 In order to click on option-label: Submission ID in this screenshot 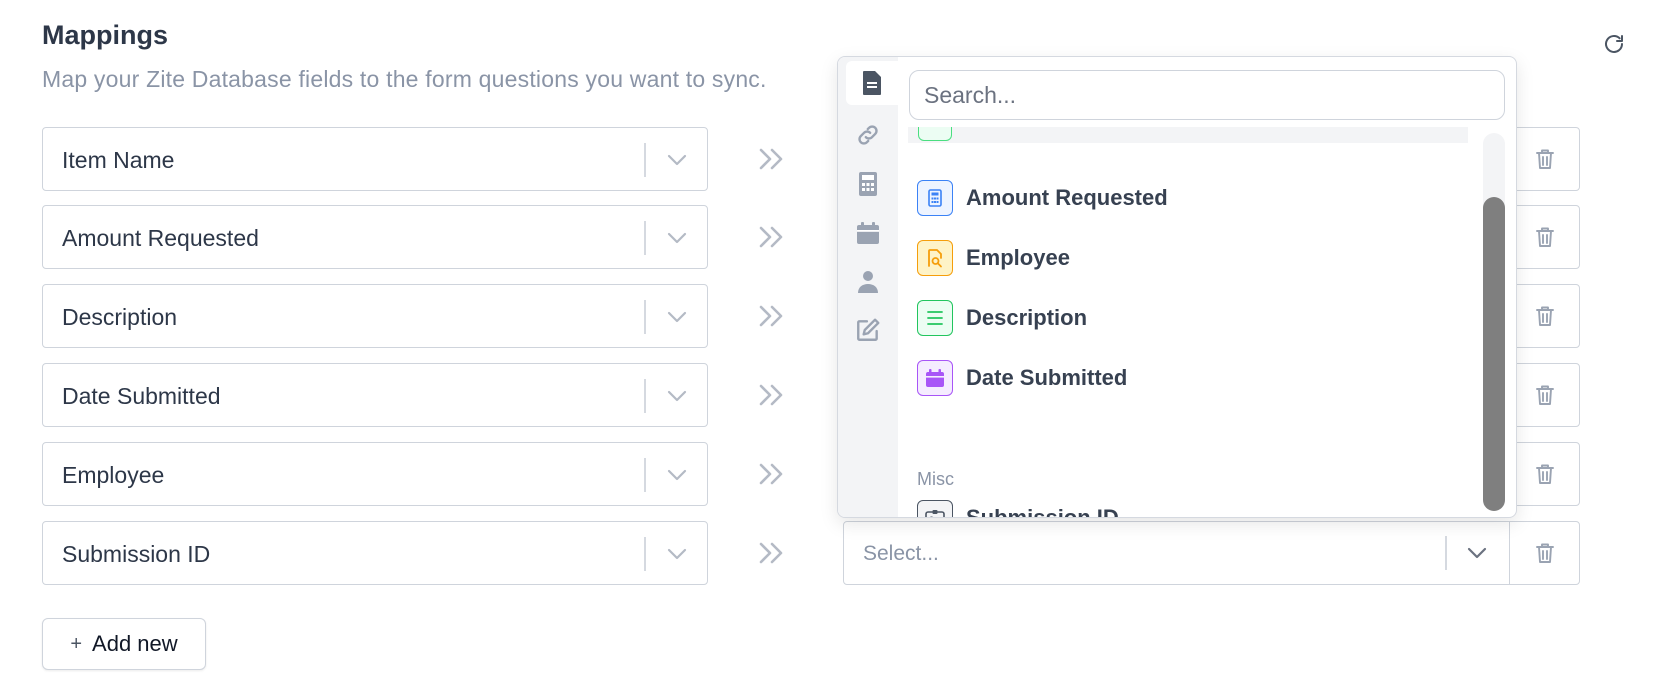, I will do `click(1042, 511)`.